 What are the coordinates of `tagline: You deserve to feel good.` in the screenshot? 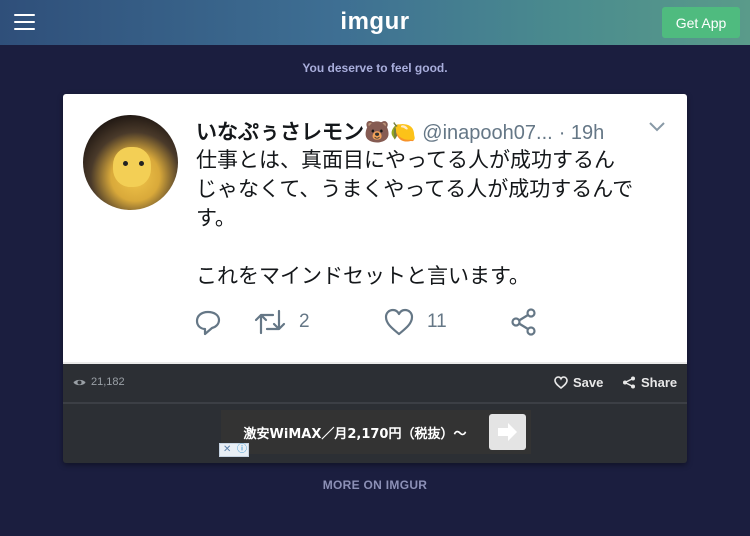 It's located at (375, 68).